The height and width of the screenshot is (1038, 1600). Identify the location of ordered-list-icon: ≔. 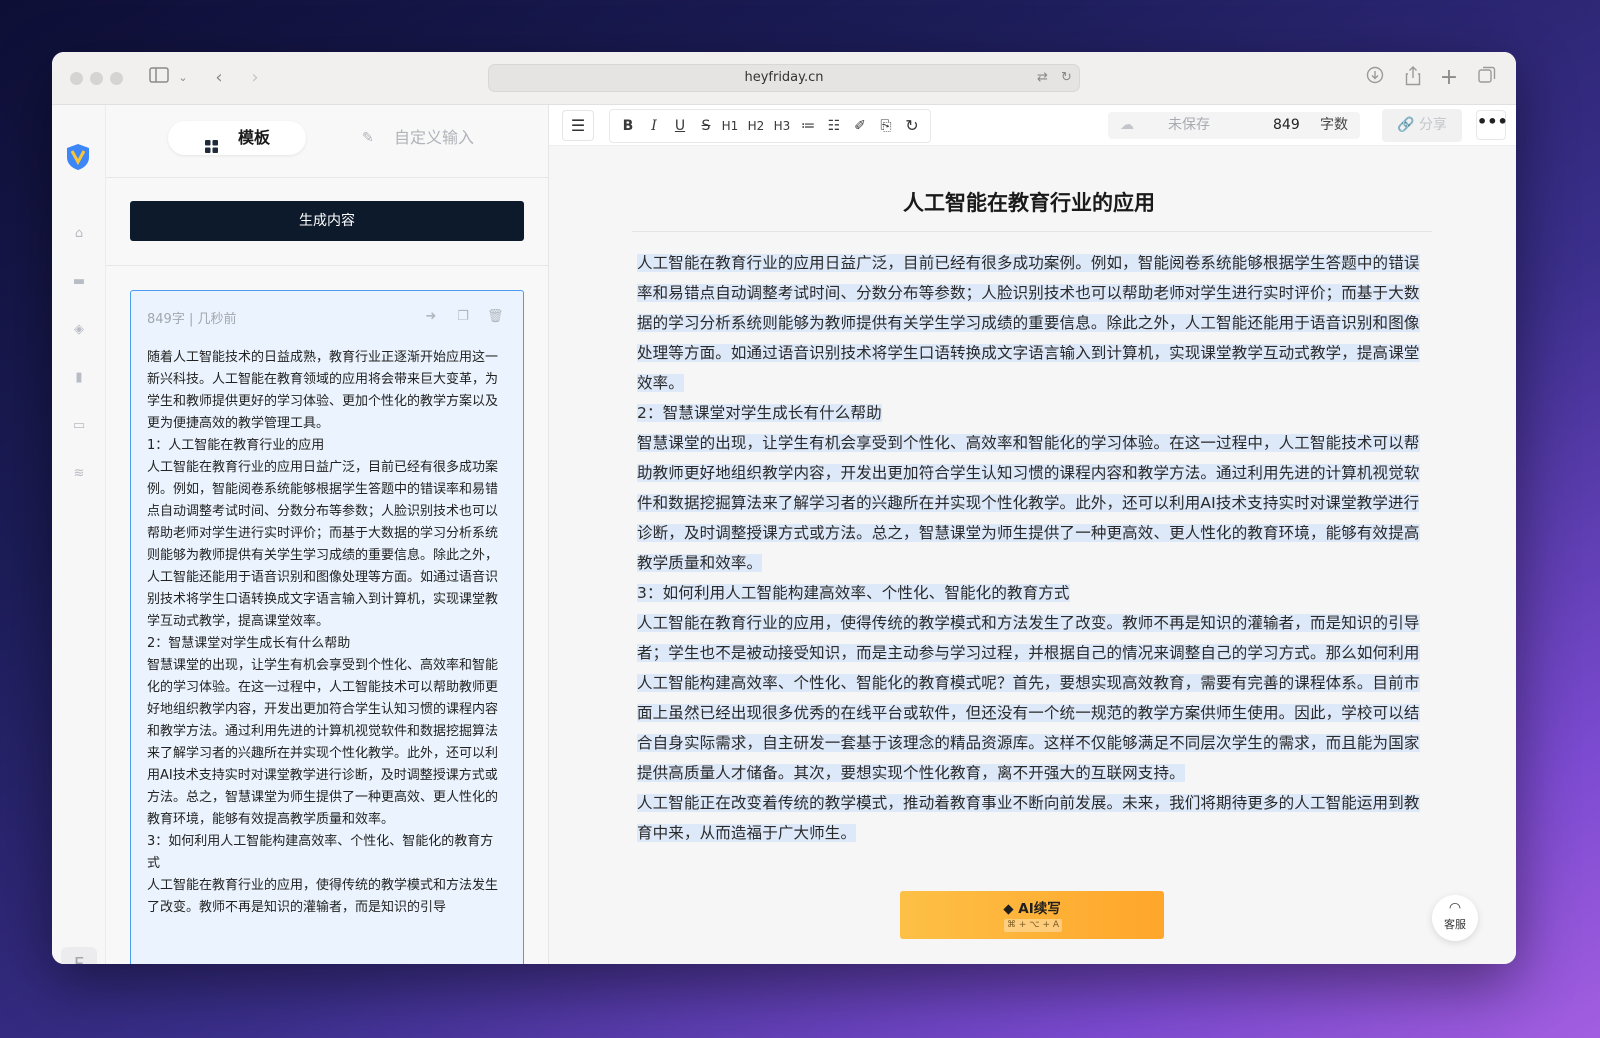
(808, 126).